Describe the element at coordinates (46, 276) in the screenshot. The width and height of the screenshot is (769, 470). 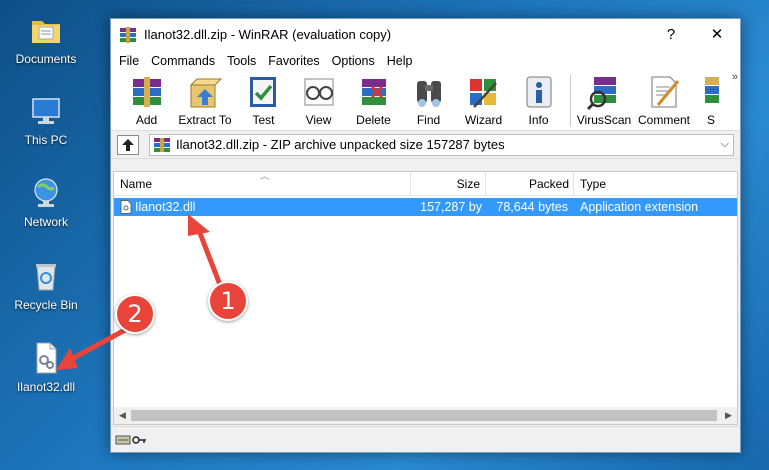
I see `recycle-bin-icon` at that location.